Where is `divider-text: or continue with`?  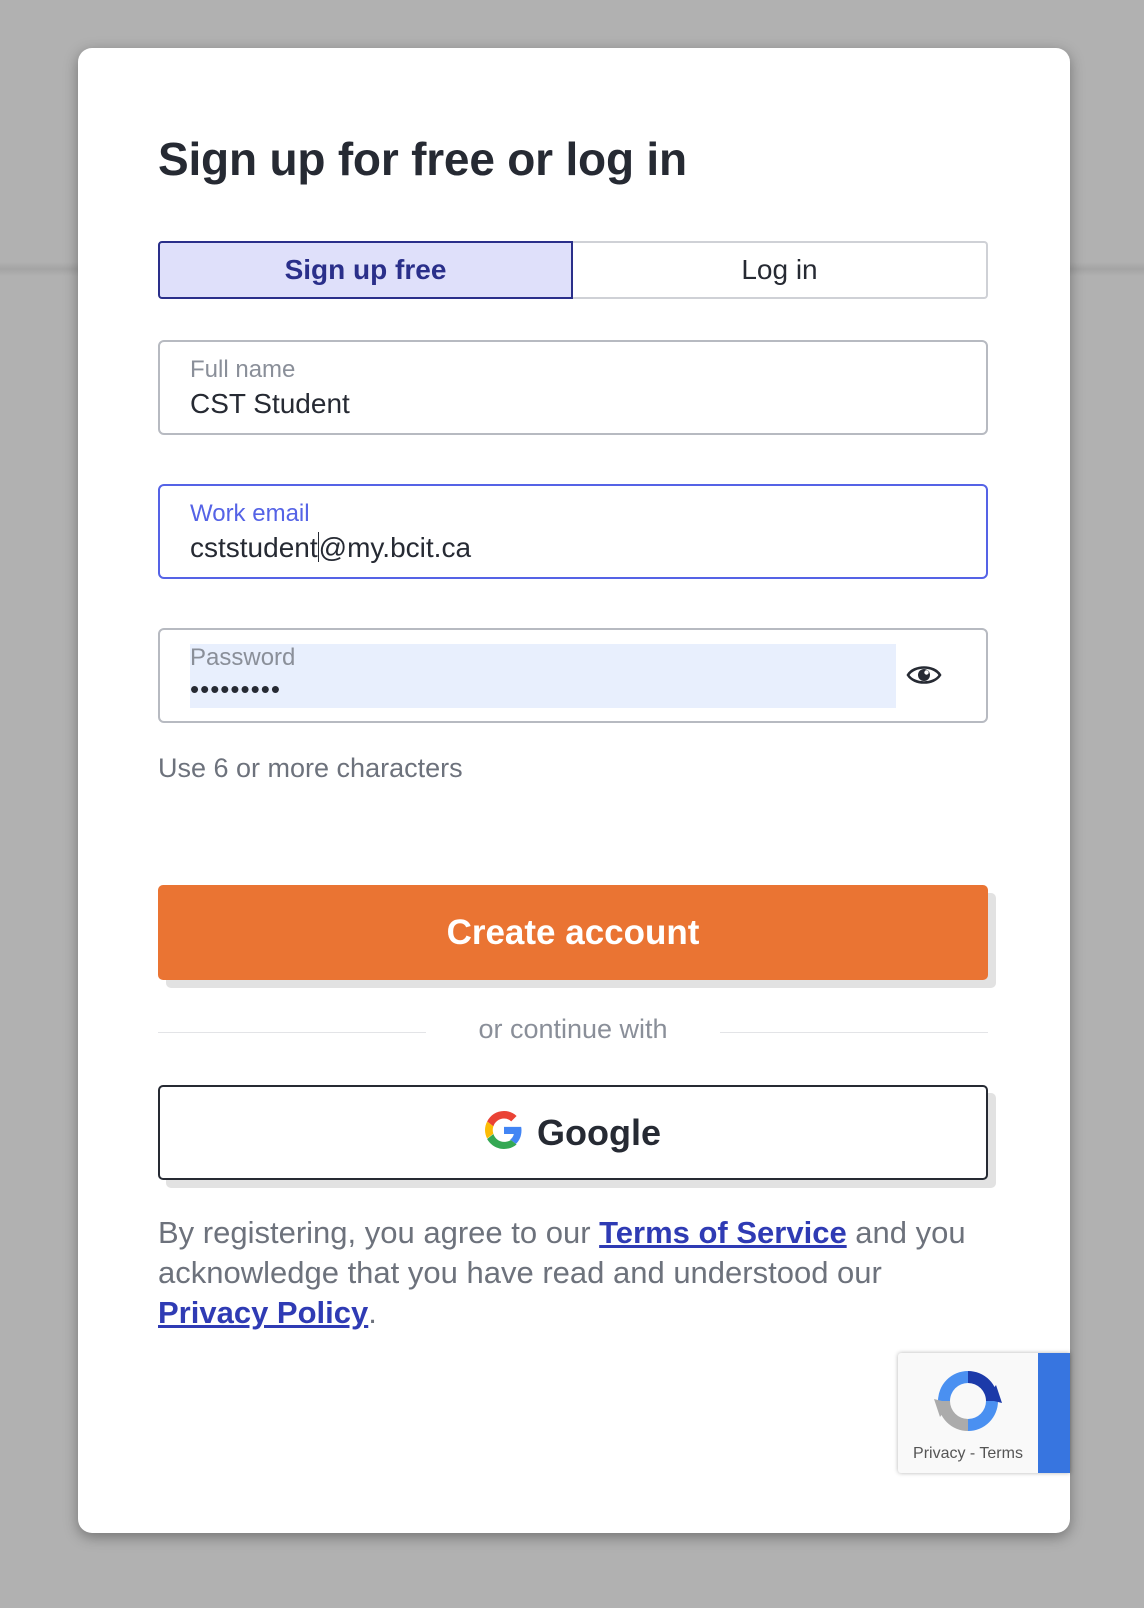
divider-text: or continue with is located at coordinates (573, 1029).